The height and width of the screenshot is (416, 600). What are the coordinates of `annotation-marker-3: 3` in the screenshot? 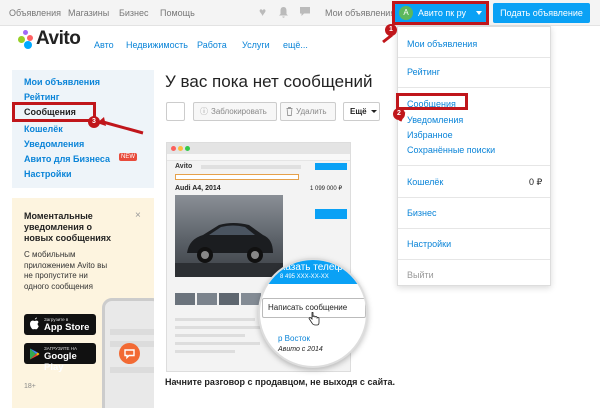 It's located at (94, 122).